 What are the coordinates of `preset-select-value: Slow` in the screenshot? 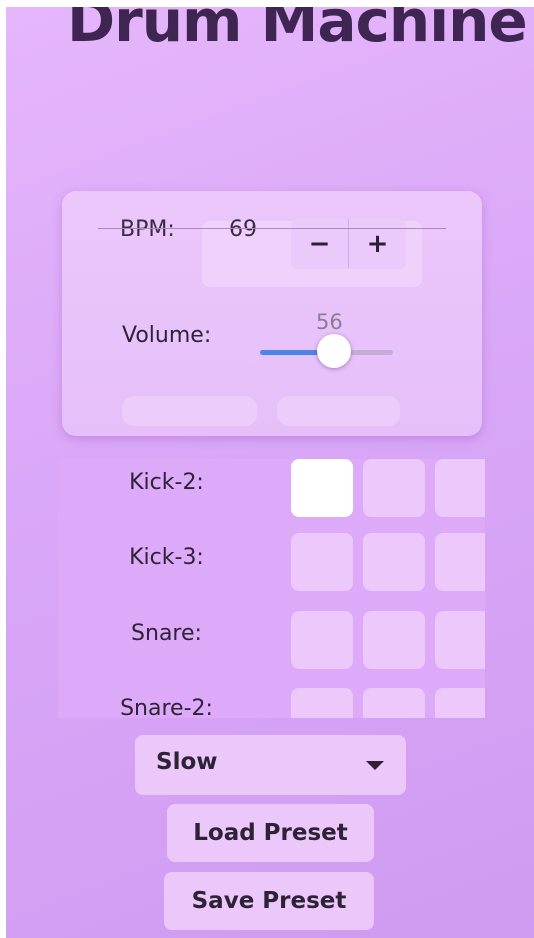 It's located at (187, 762).